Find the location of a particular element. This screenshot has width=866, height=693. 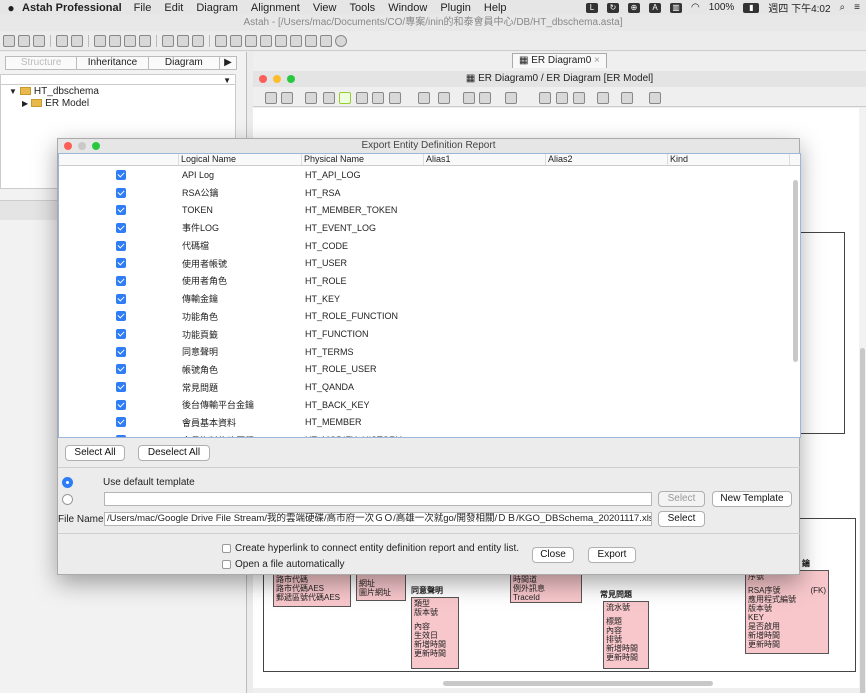

diagram-vertical-scrollbar is located at coordinates (862, 400).